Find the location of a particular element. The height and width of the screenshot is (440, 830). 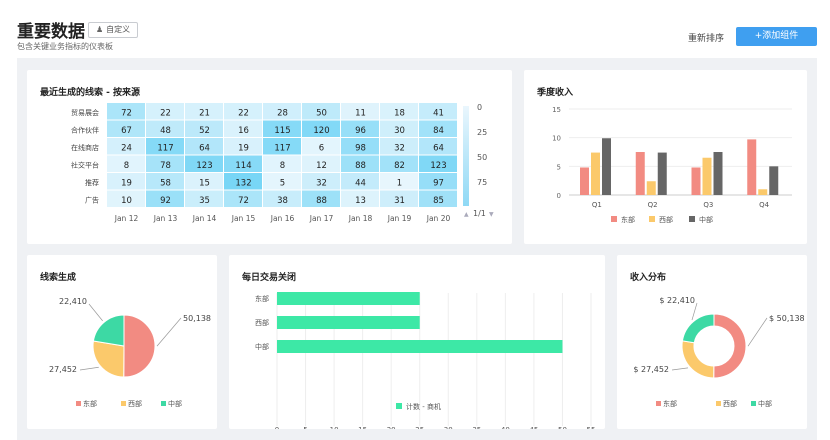

x-tick-label: 10 is located at coordinates (334, 427).